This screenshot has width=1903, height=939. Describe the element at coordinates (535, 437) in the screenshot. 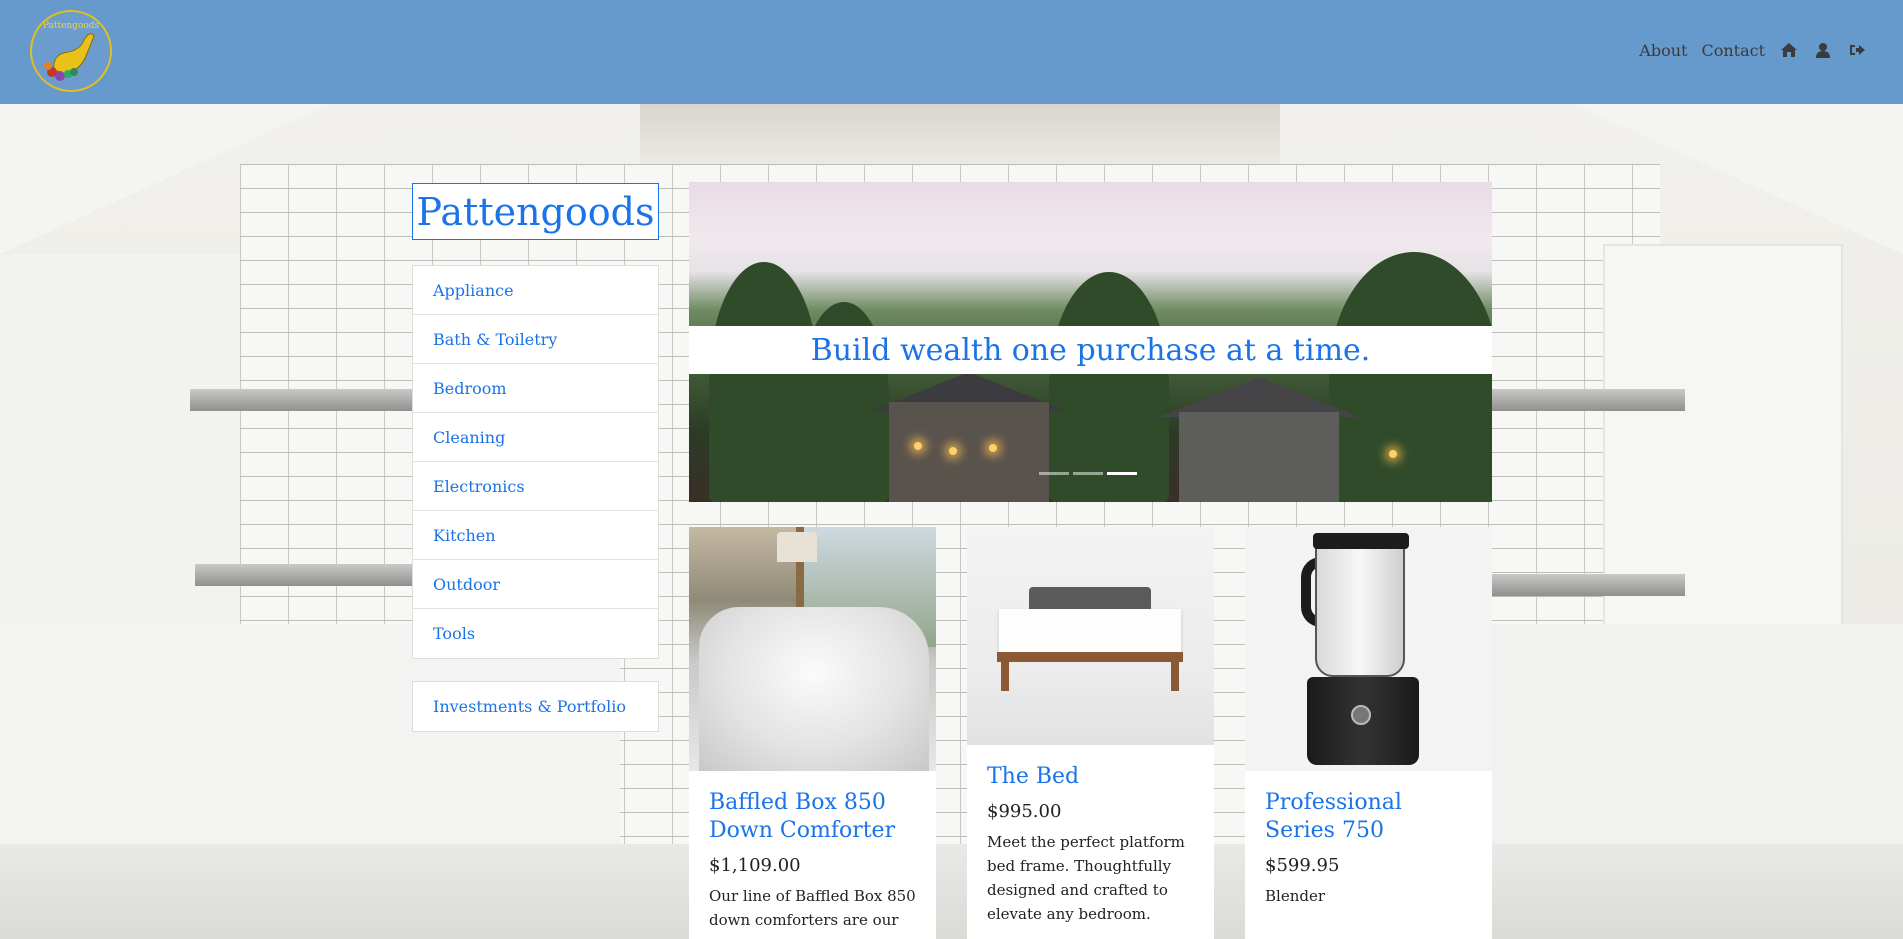

I see `category-item-cleaning: Cleaning` at that location.